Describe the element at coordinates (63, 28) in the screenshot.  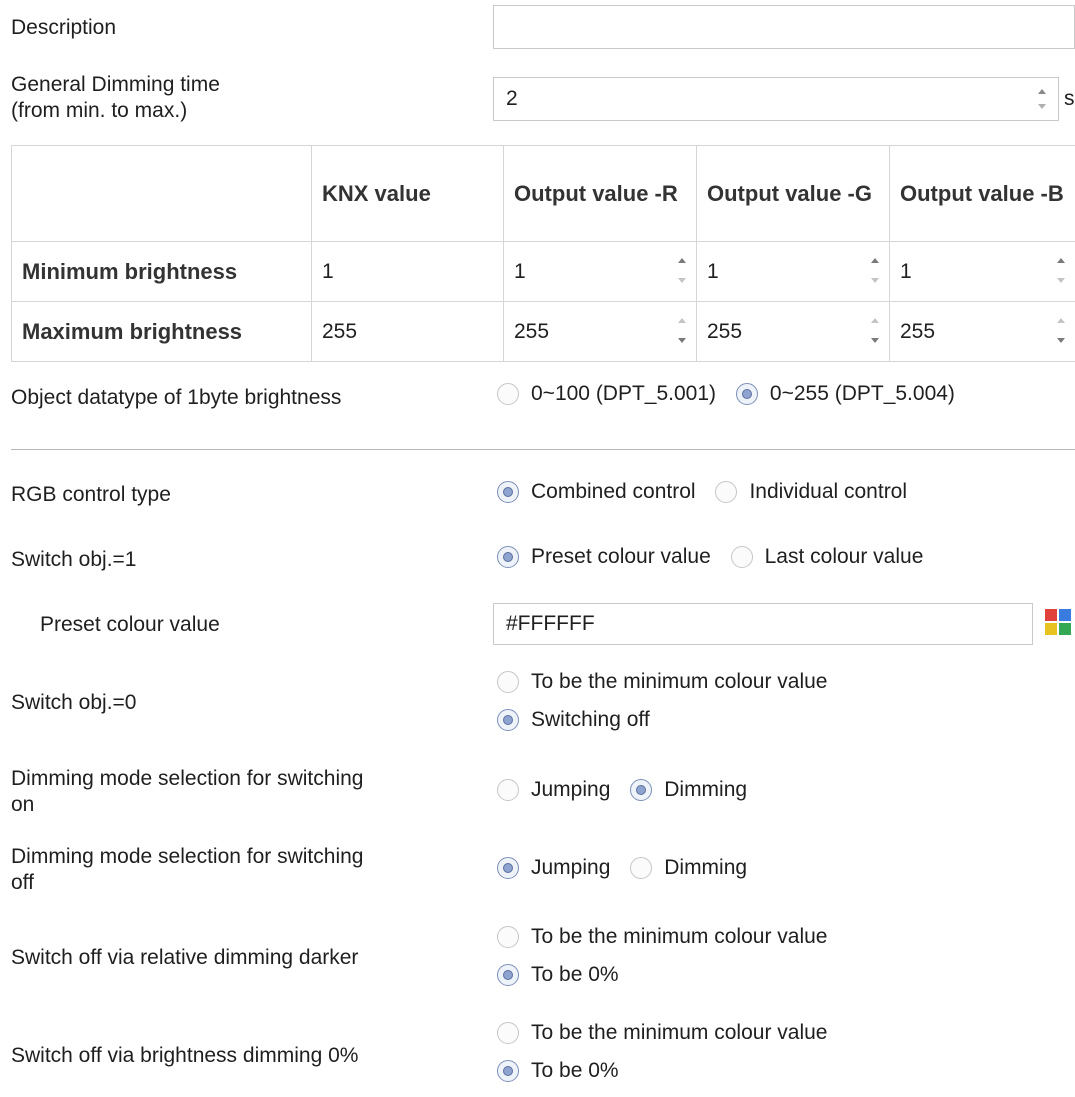
I see `description-label: Description` at that location.